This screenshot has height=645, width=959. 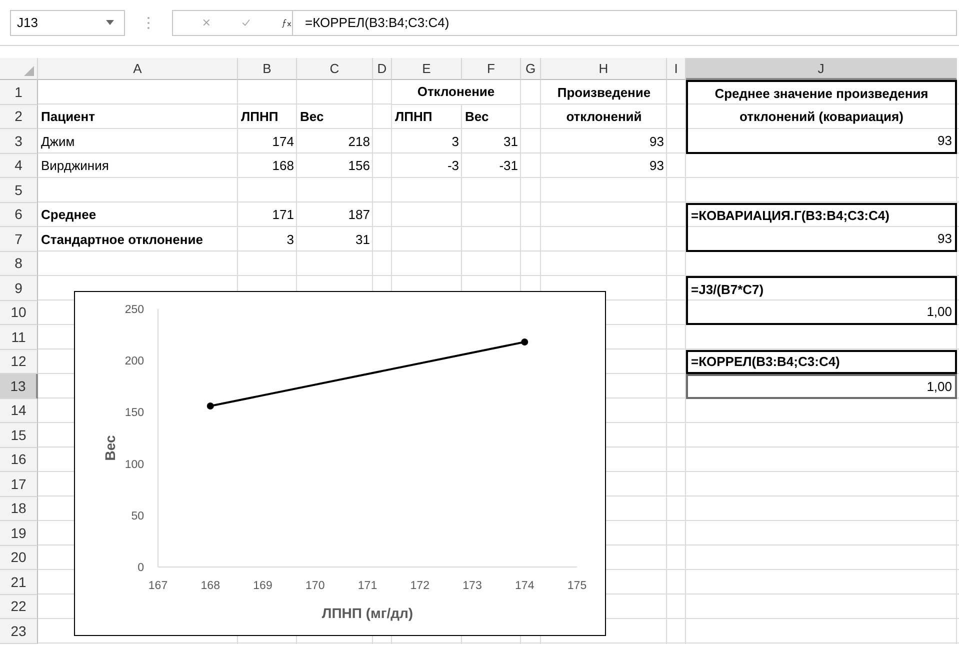 I want to click on table-cell-text: Стандартное отклонение, so click(x=122, y=239).